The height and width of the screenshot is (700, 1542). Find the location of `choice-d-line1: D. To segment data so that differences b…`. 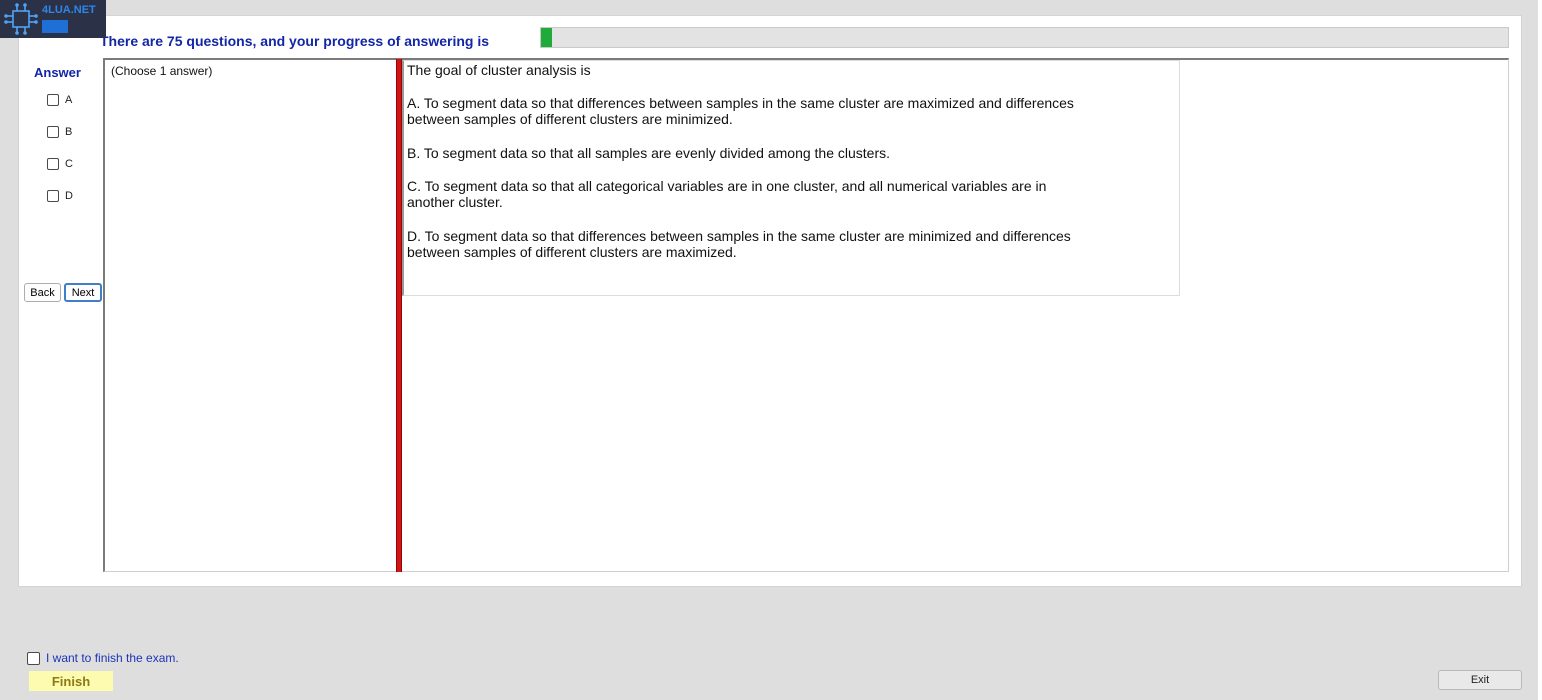

choice-d-line1: D. To segment data so that differences b… is located at coordinates (739, 236).